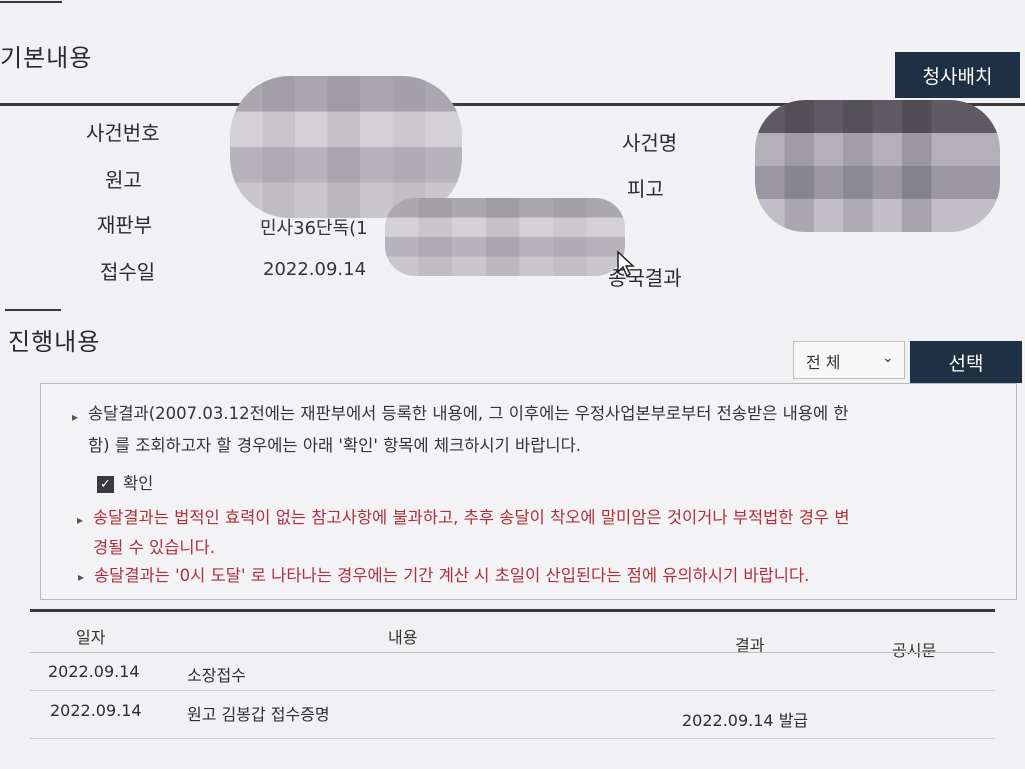 This screenshot has height=769, width=1025. What do you see at coordinates (957, 75) in the screenshot?
I see `dispatch-button: 청사배치` at bounding box center [957, 75].